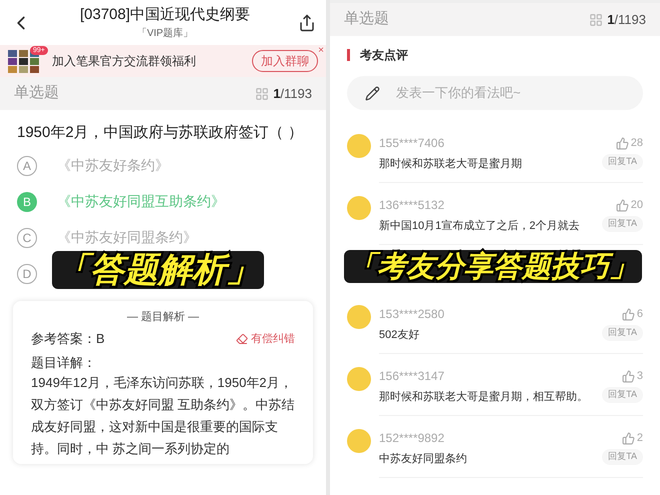 This screenshot has height=495, width=660. I want to click on like-count: 2, so click(639, 438).